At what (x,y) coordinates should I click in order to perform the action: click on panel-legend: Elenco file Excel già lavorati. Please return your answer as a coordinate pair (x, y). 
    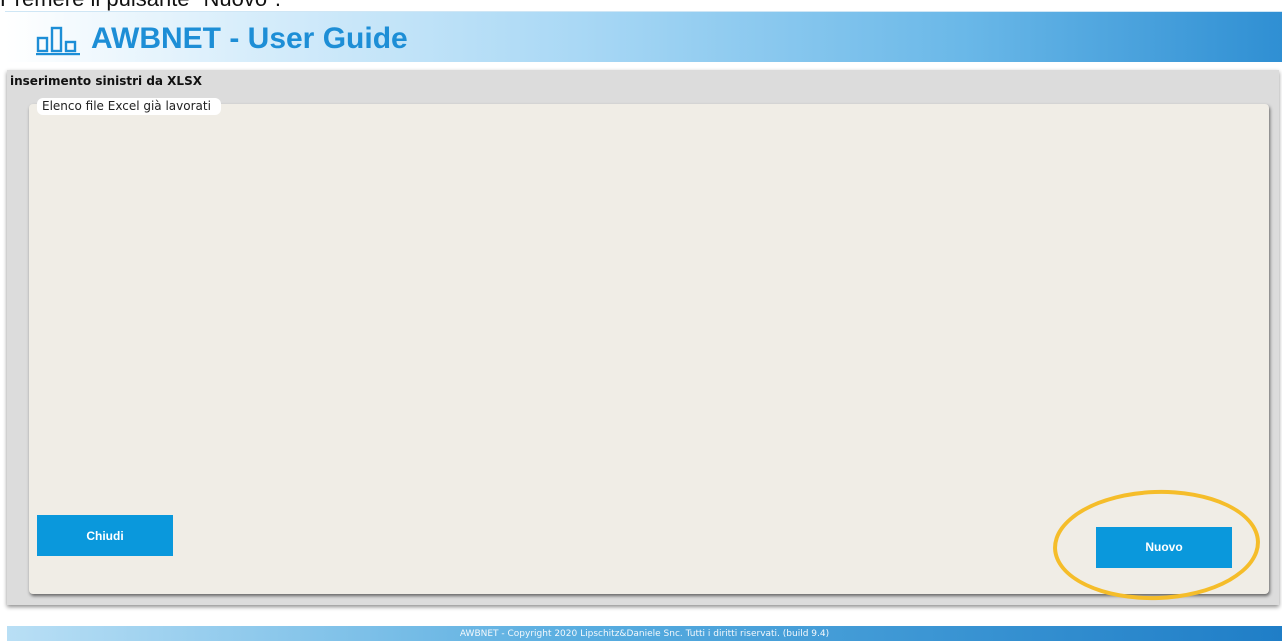
    Looking at the image, I should click on (129, 106).